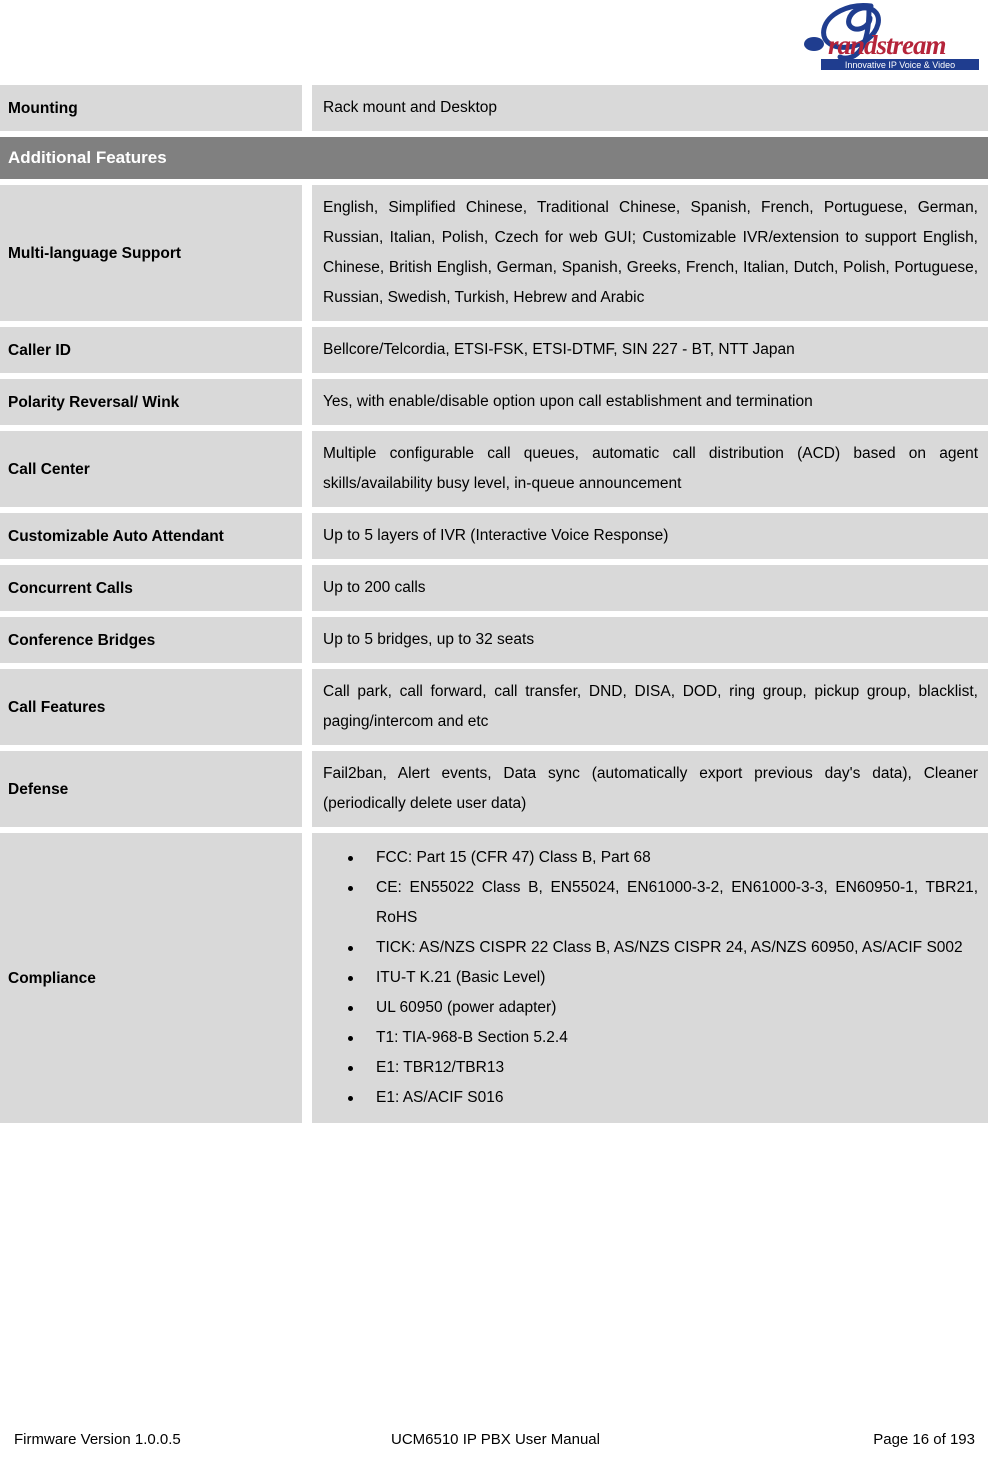 Image resolution: width=991 pixels, height=1470 pixels. Describe the element at coordinates (662, 858) in the screenshot. I see `list-item: FCC: Part 15 (CFR 47) Class B, Part 68` at that location.